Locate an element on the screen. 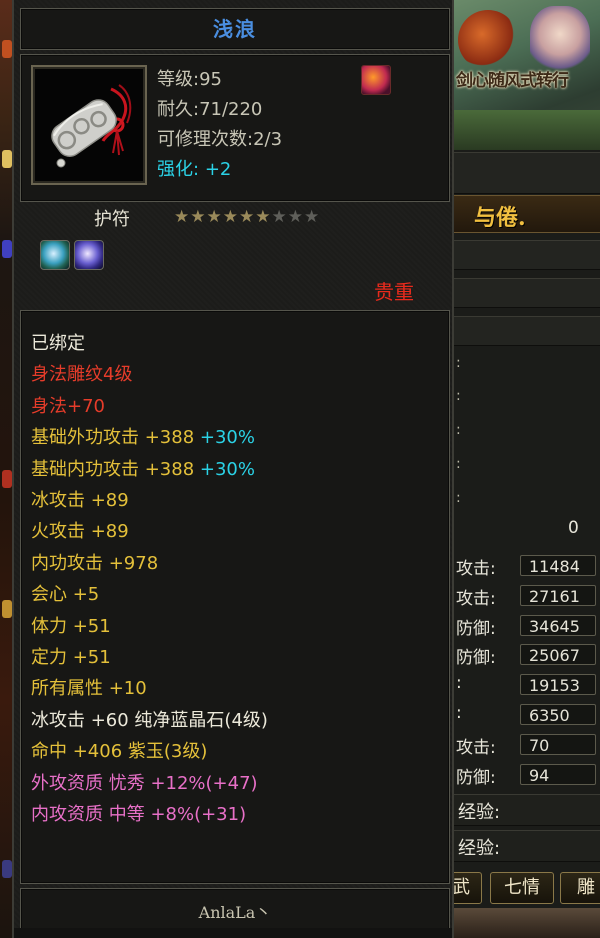 Image resolution: width=600 pixels, height=938 pixels. attribute-text: 已绑定 is located at coordinates (58, 343).